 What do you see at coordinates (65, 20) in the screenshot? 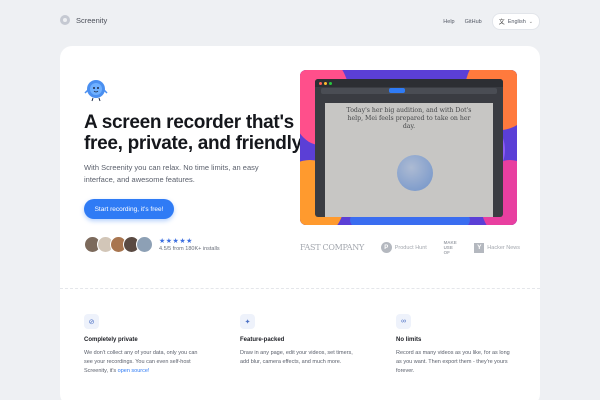
I see `screenity-logo-icon` at bounding box center [65, 20].